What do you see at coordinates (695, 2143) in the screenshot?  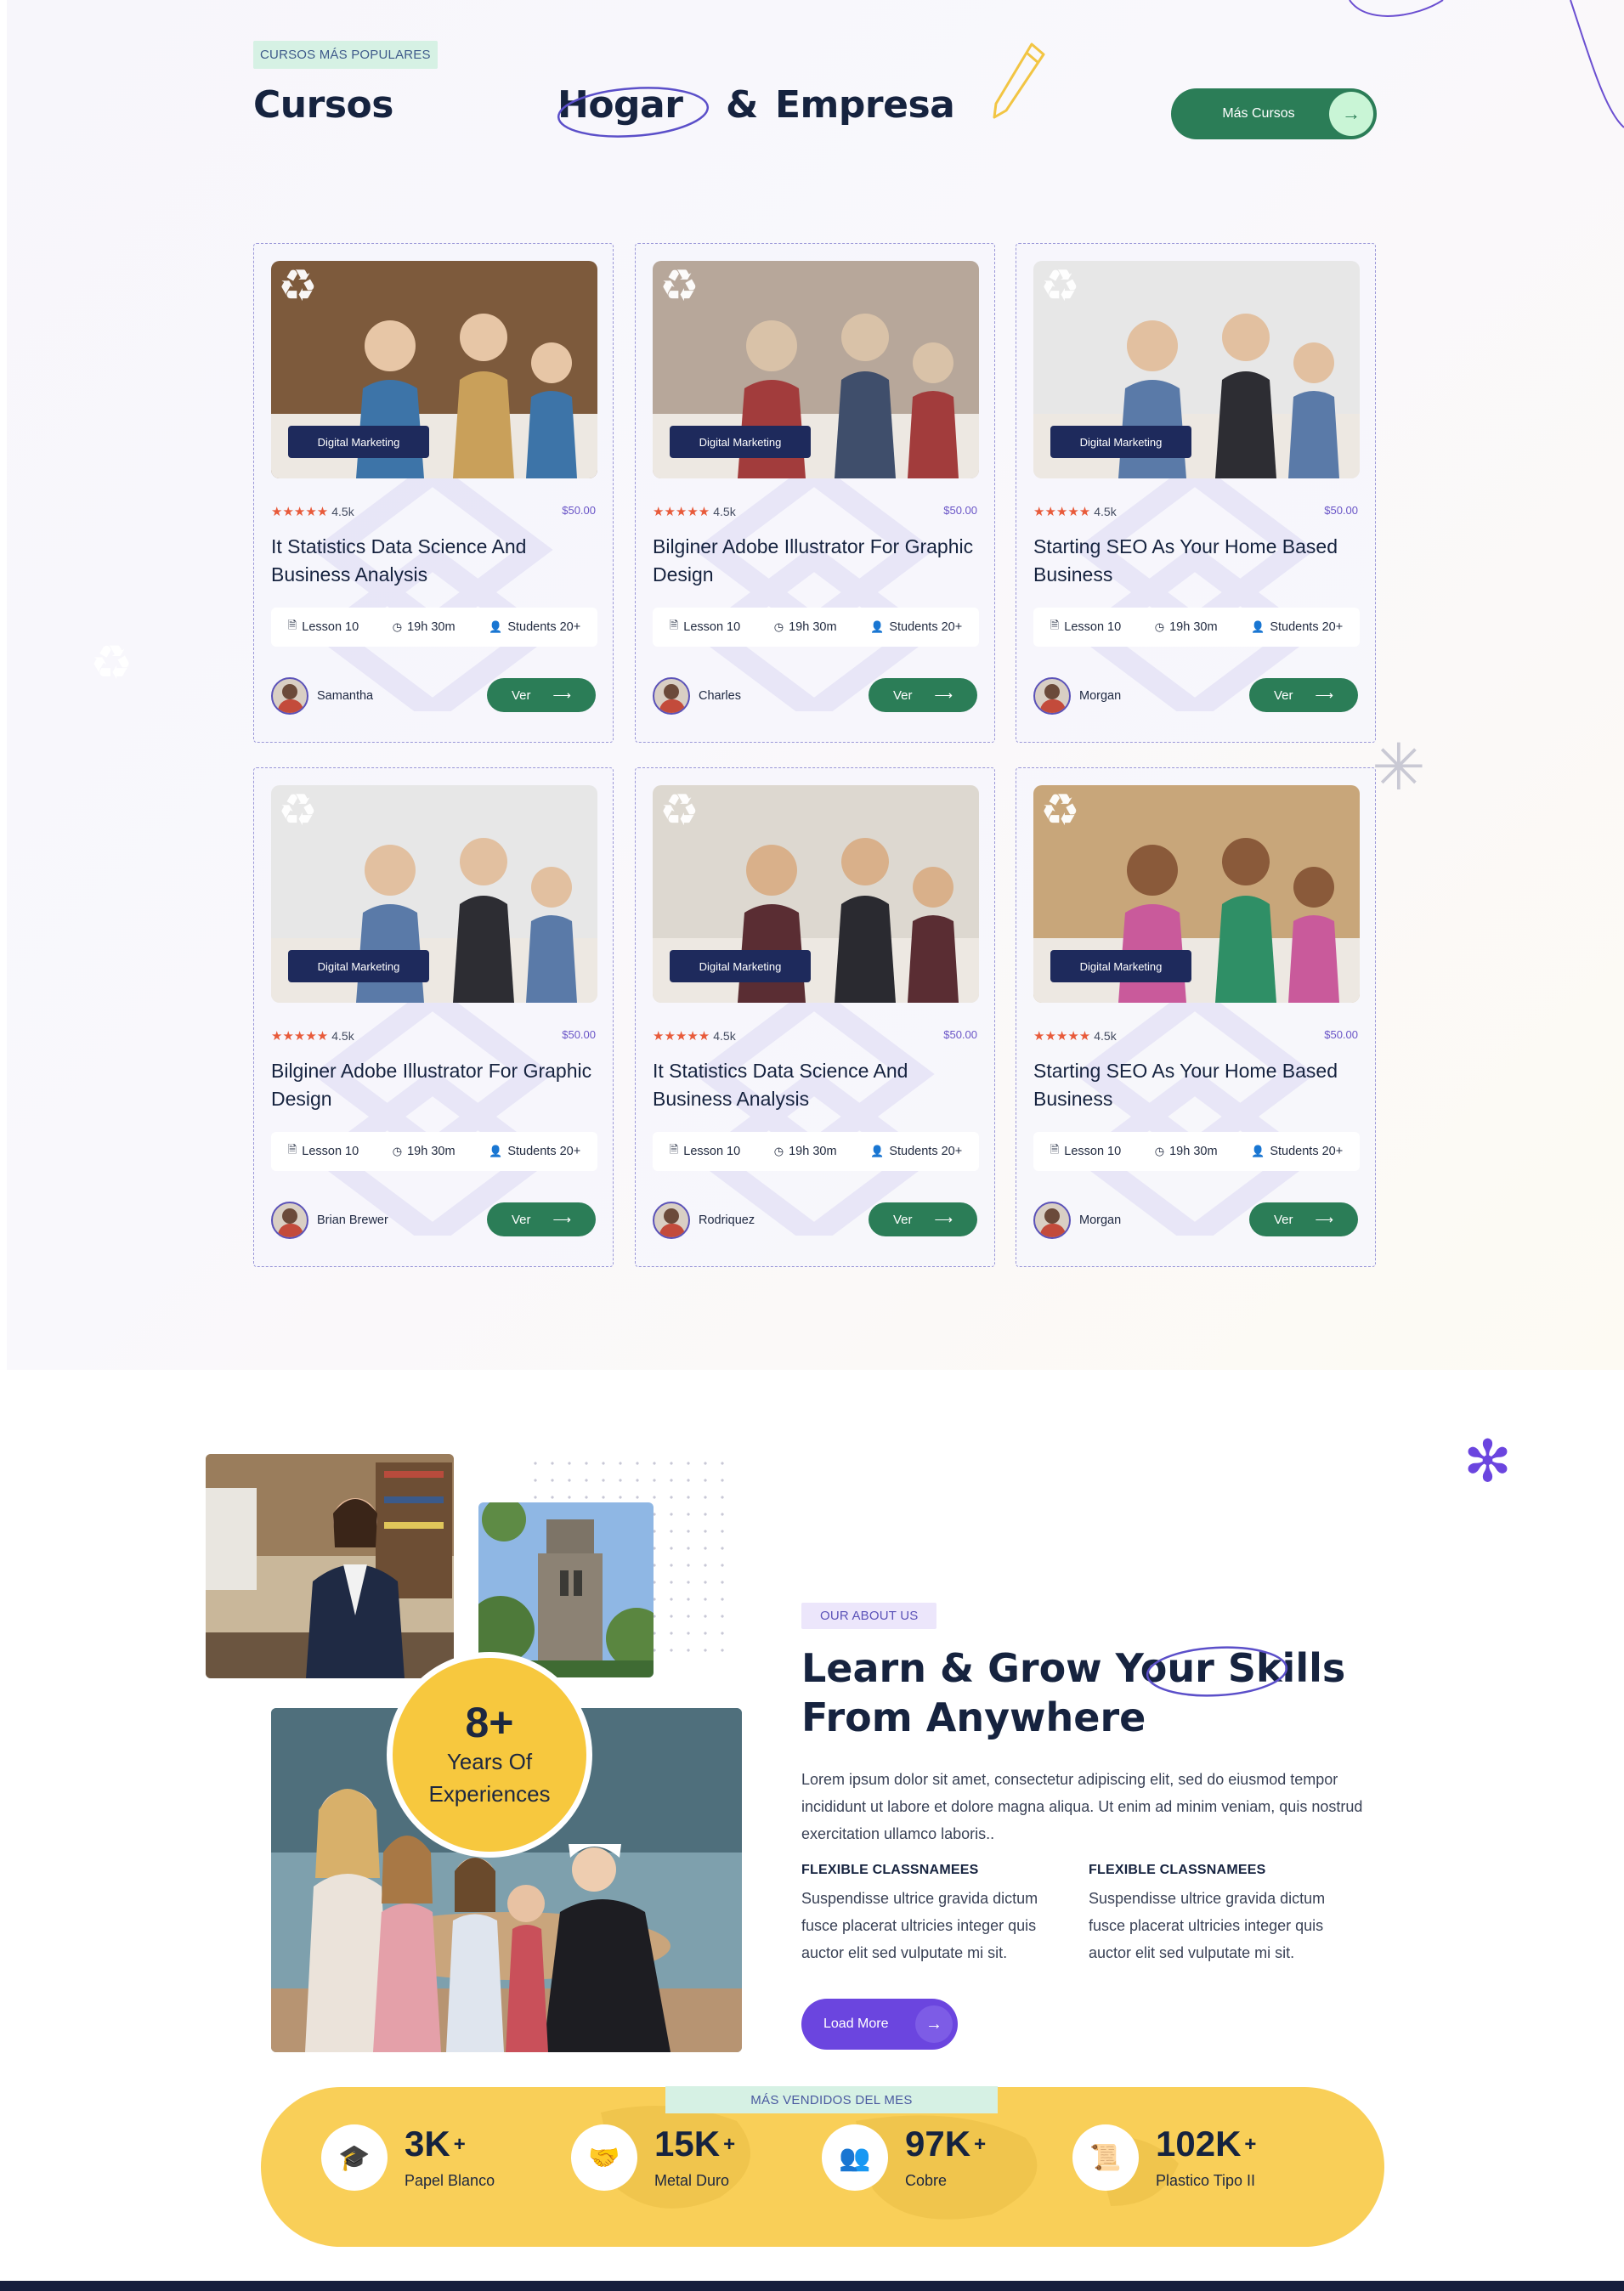 I see `stat-value: 15K +` at bounding box center [695, 2143].